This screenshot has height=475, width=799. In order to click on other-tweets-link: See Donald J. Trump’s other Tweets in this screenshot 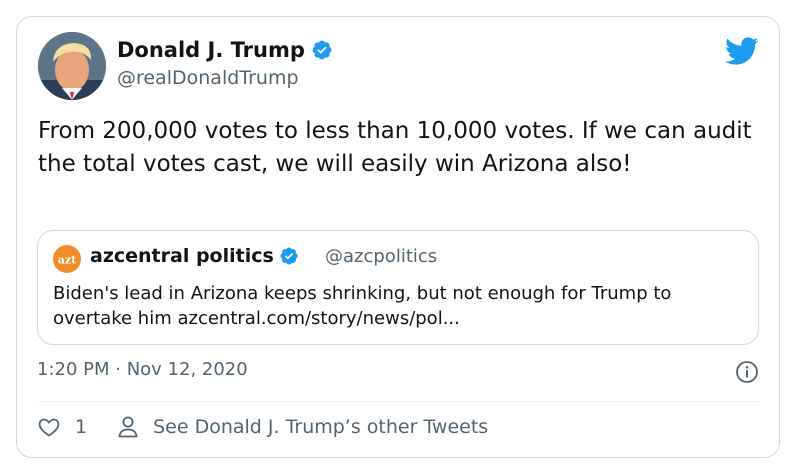, I will do `click(320, 427)`.